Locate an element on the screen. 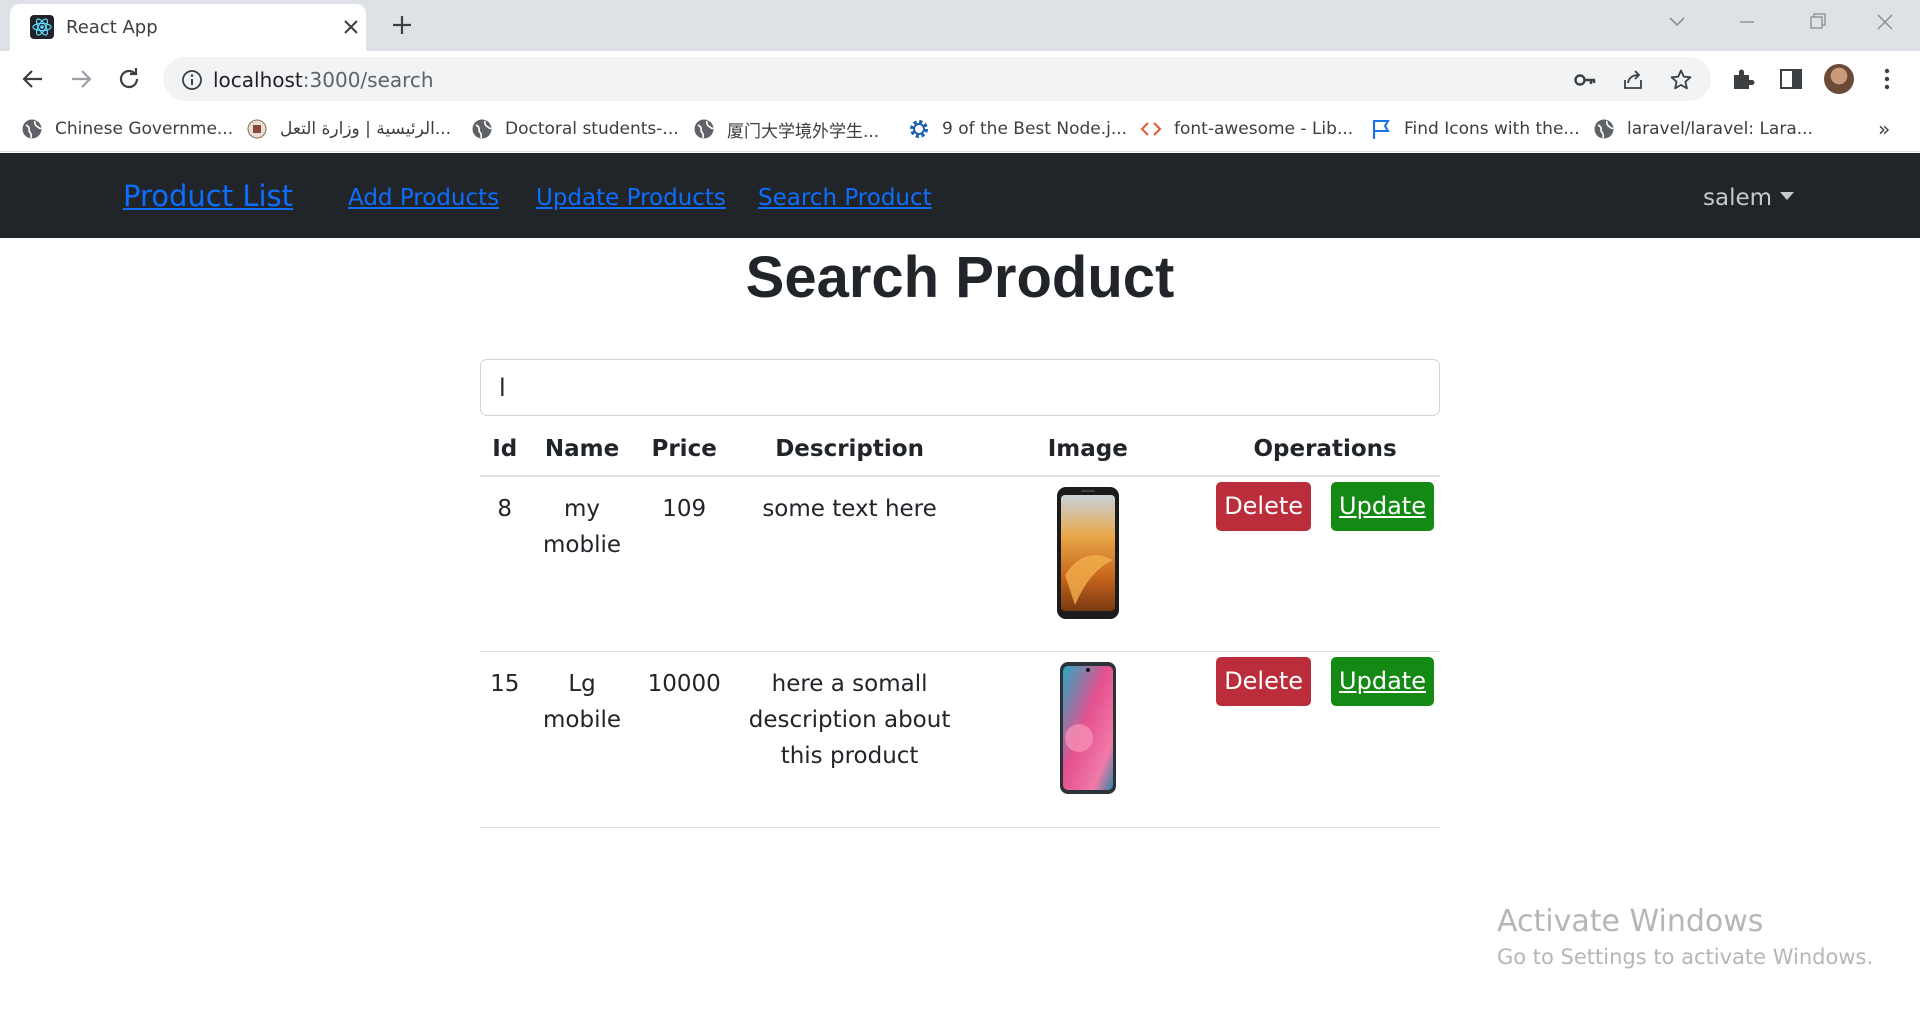 This screenshot has width=1920, height=1020. column-header-image: Image is located at coordinates (1088, 449).